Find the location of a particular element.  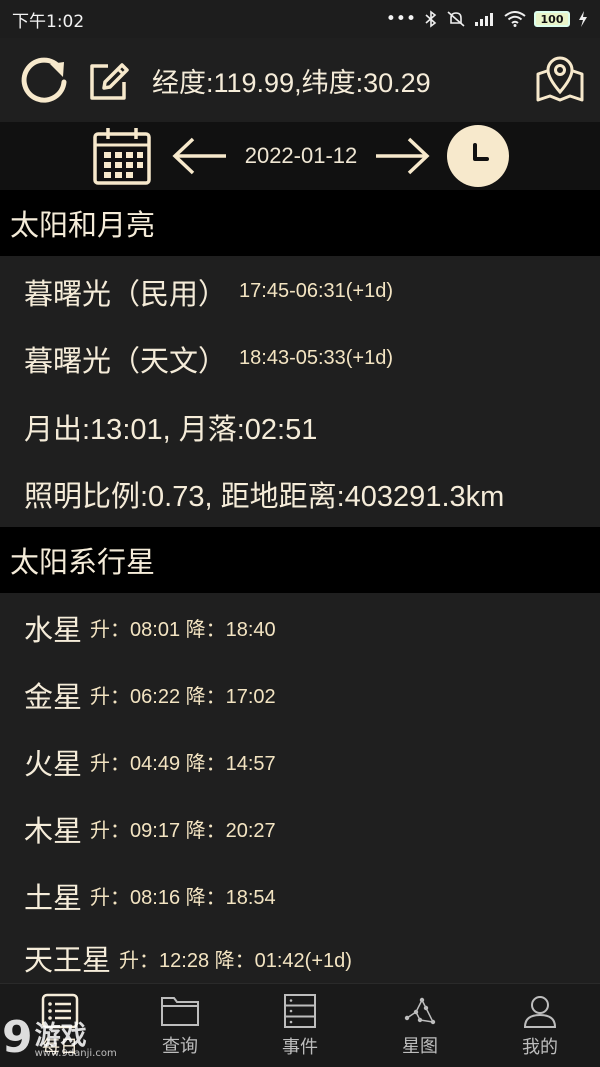

planet-name: 土星 is located at coordinates (53, 898).